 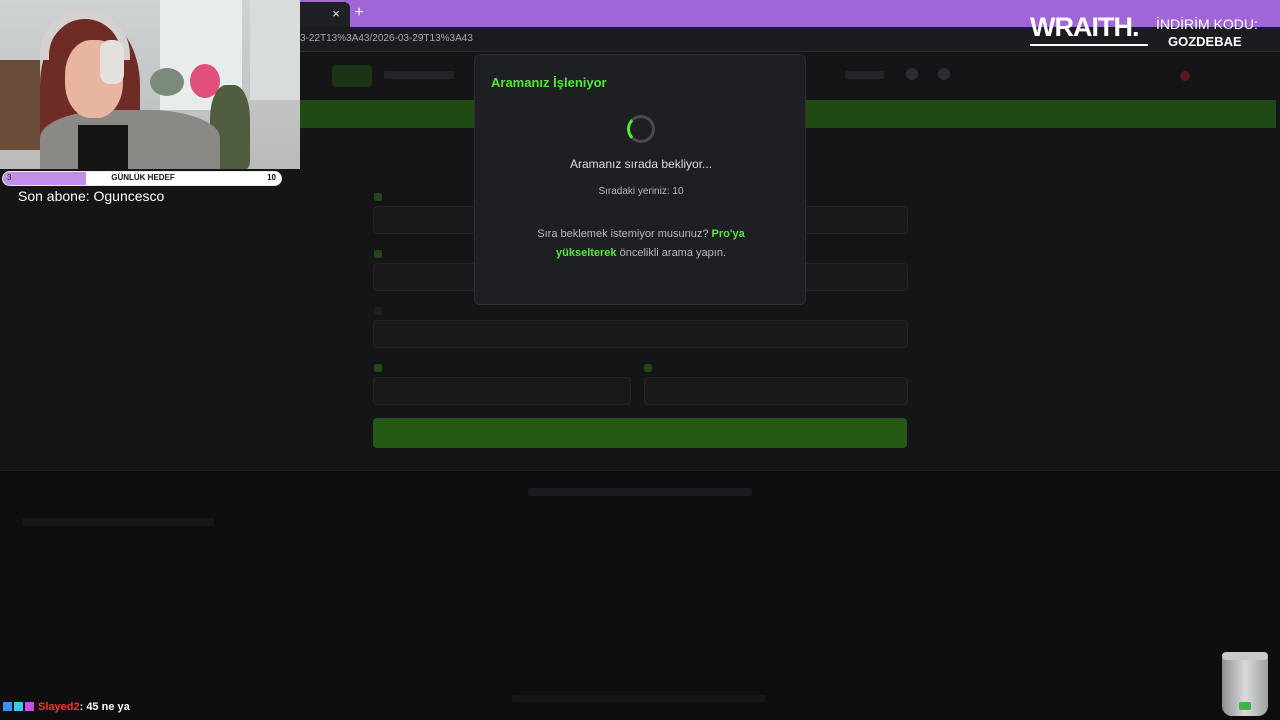 I want to click on end-date-input, so click(x=776, y=391).